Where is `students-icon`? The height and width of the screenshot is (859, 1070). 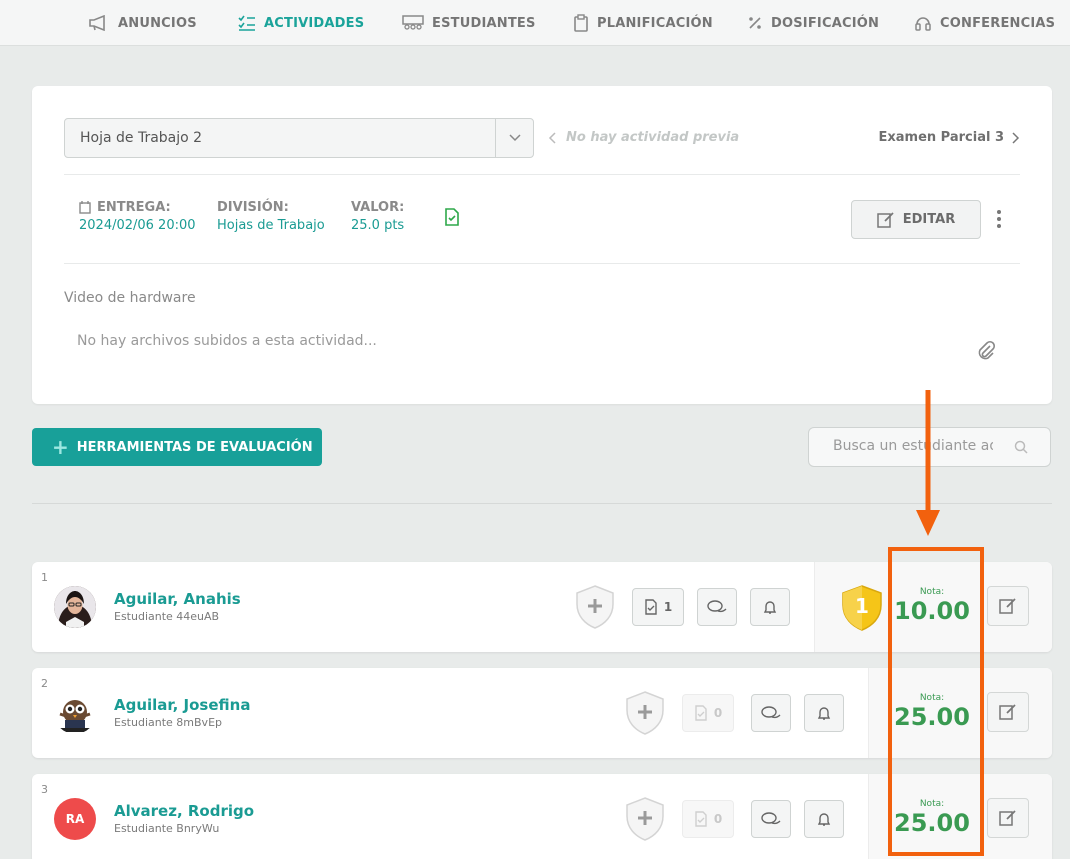 students-icon is located at coordinates (413, 22).